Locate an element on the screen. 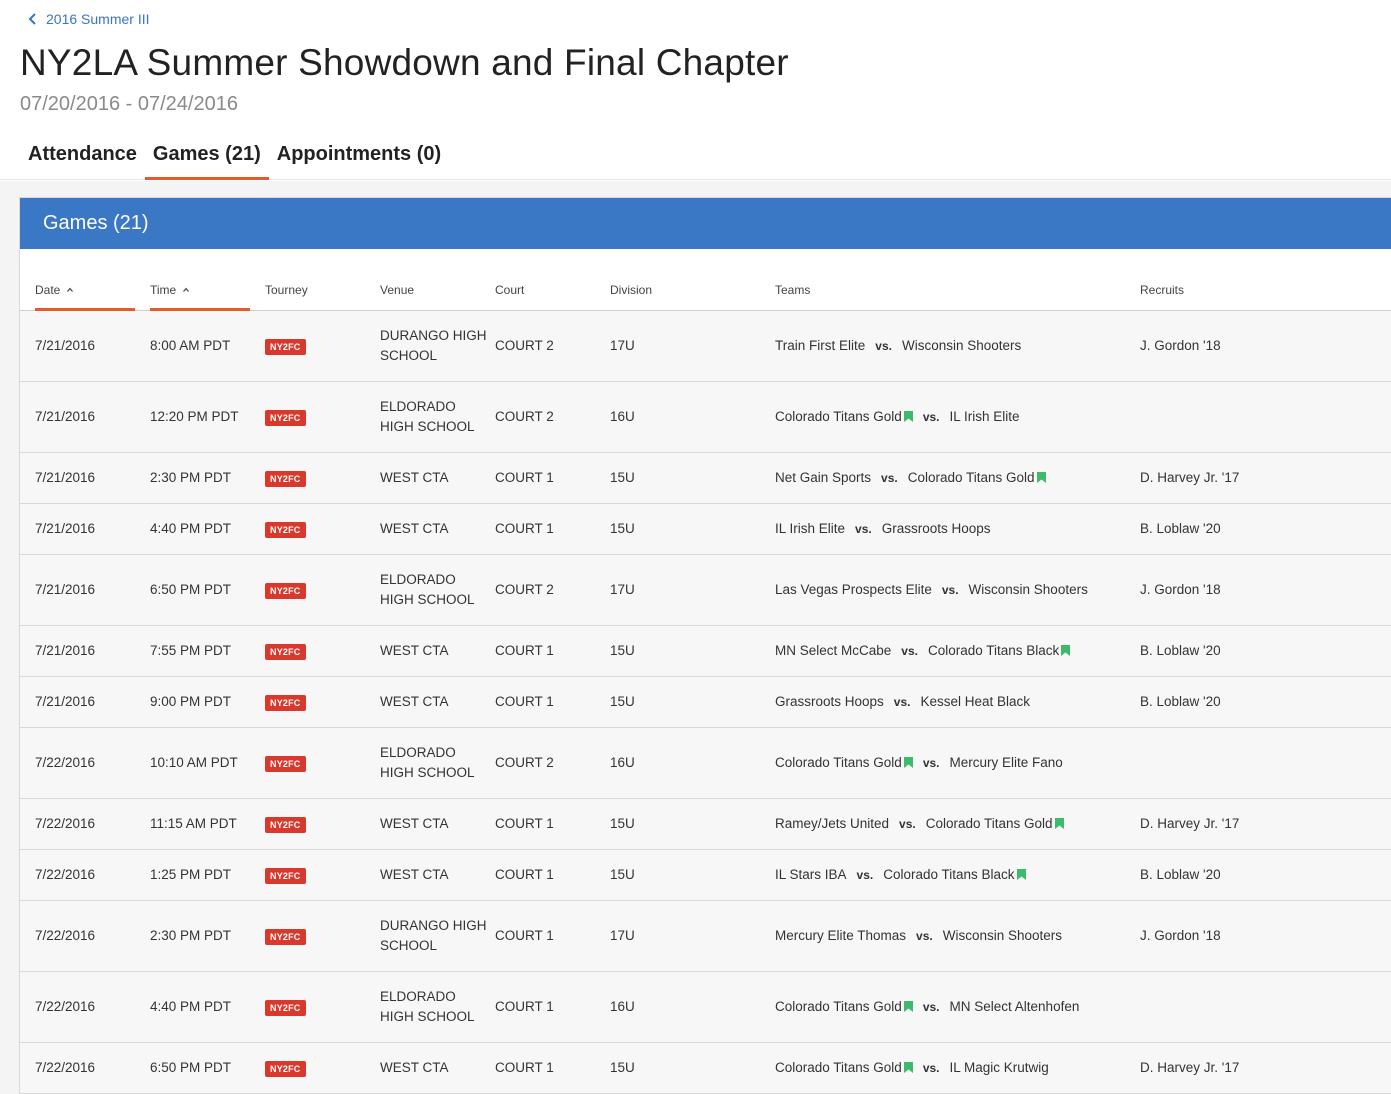  column-header-division: Division is located at coordinates (631, 290).